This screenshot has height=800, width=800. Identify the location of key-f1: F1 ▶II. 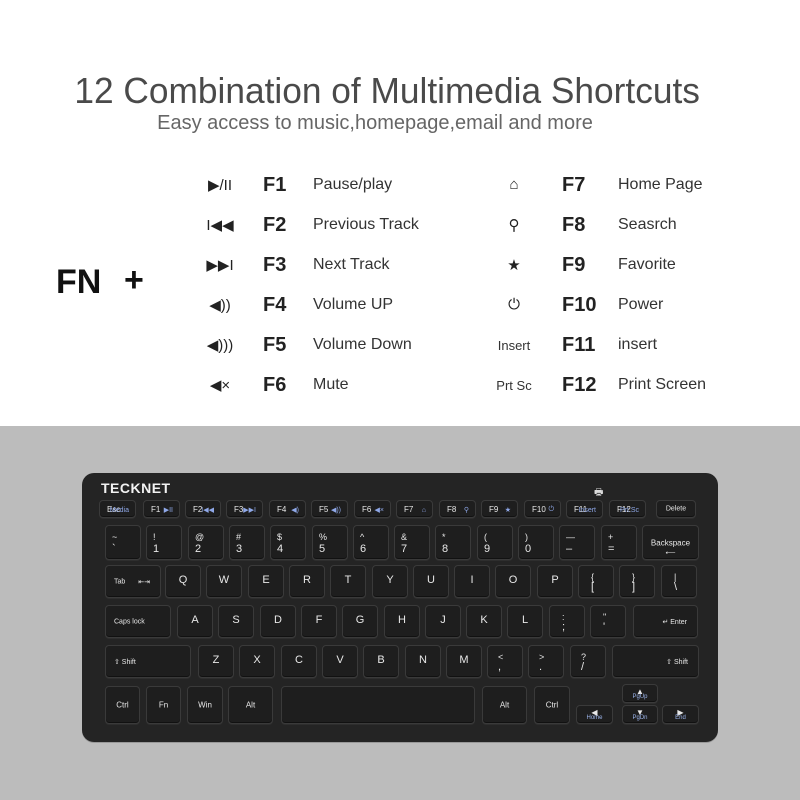
(161, 509).